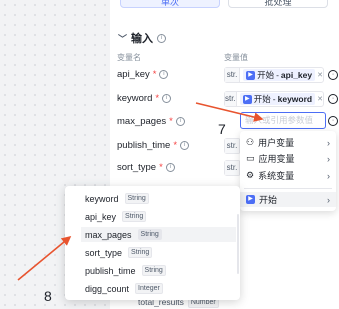  I want to click on input-section-header: ﹀ 输入 i, so click(142, 38).